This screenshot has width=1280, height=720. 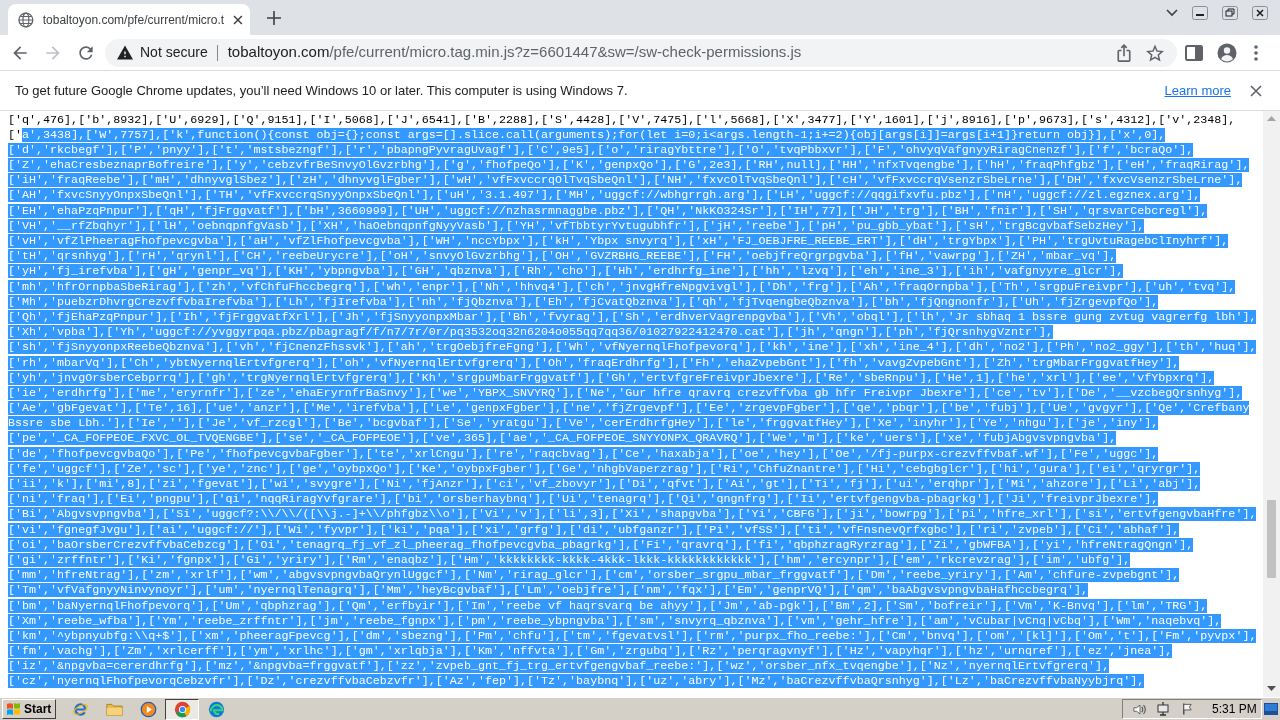 What do you see at coordinates (604, 484) in the screenshot?
I see `selected-code-text: ['ii','k'],['mi',8],['zi','fgevat'],['wi','svygre'],['Ni','fjAnzr'],['ci','vf_zbovyr'],['Di','qfvt'],['Ai','gt'],['Ti','fj'],['ui','erqhpr'],['Mi','ahzore'],['Li','abj'],` at bounding box center [604, 484].